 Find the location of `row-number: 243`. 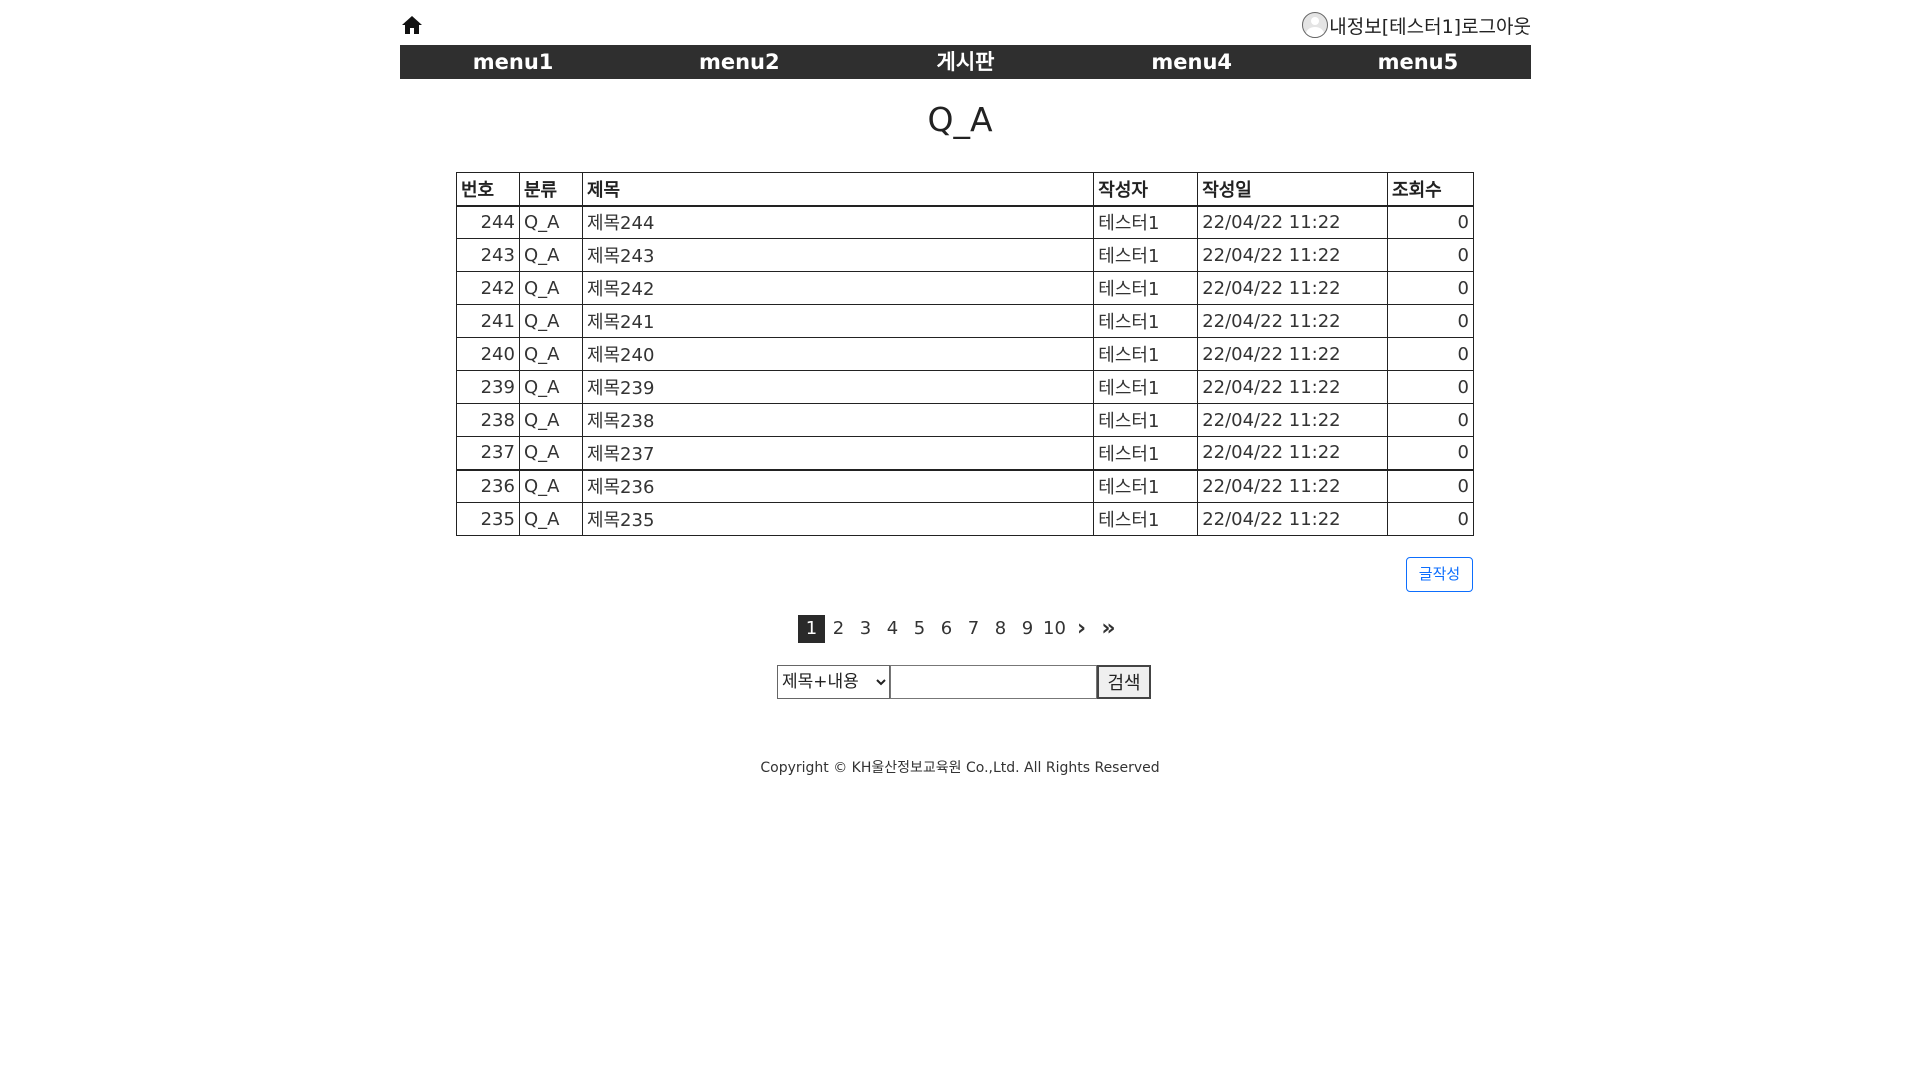

row-number: 243 is located at coordinates (488, 255).